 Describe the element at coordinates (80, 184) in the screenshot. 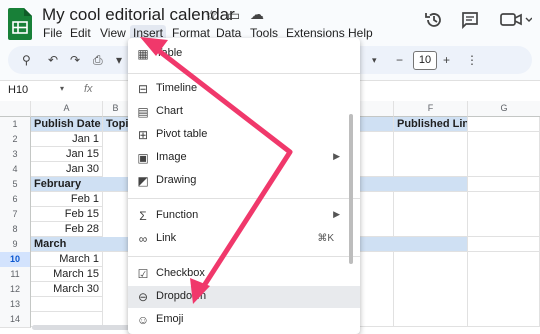

I see `cell-a5: February` at that location.